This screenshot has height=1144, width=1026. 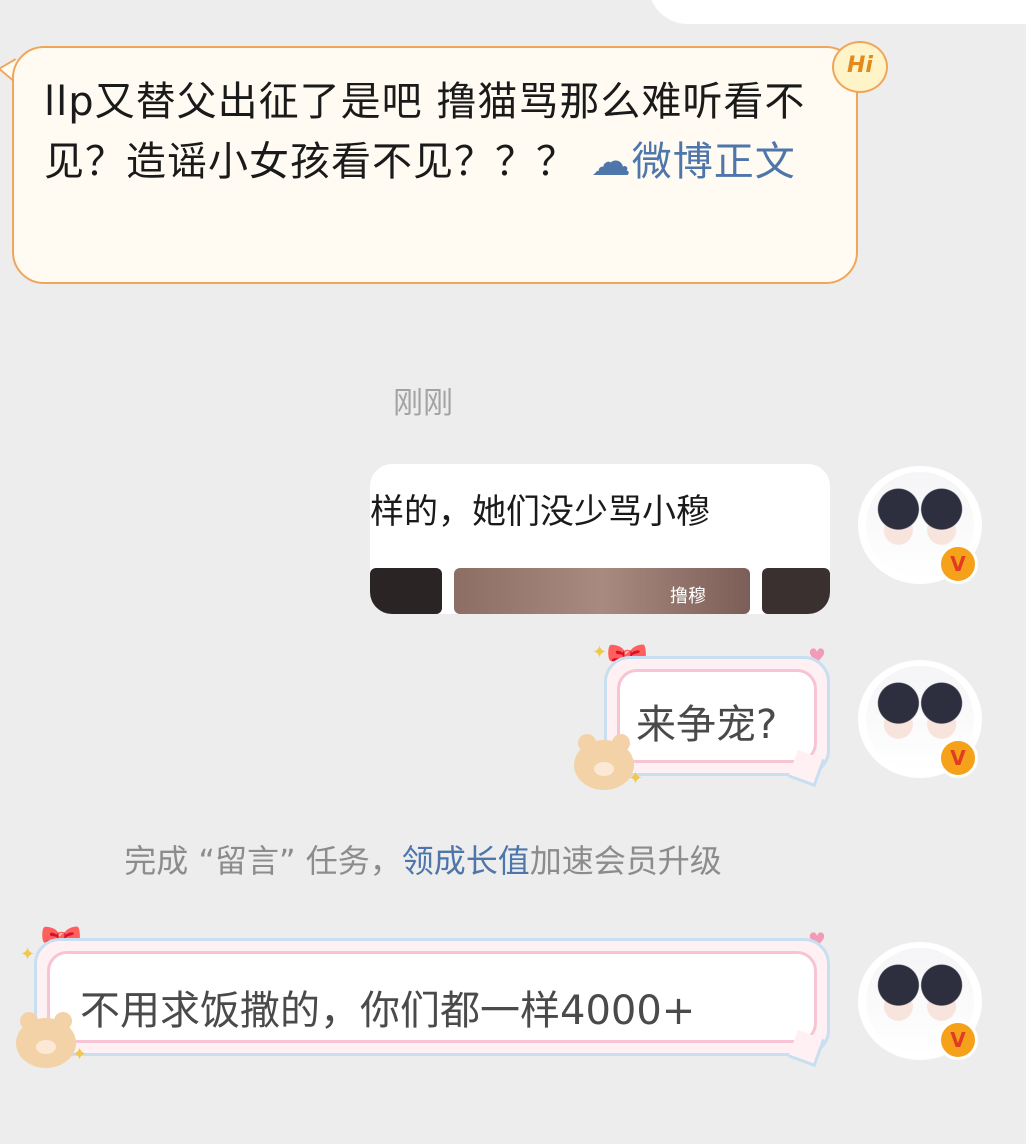 I want to click on thumbnail-label: 撸穆, so click(x=688, y=596).